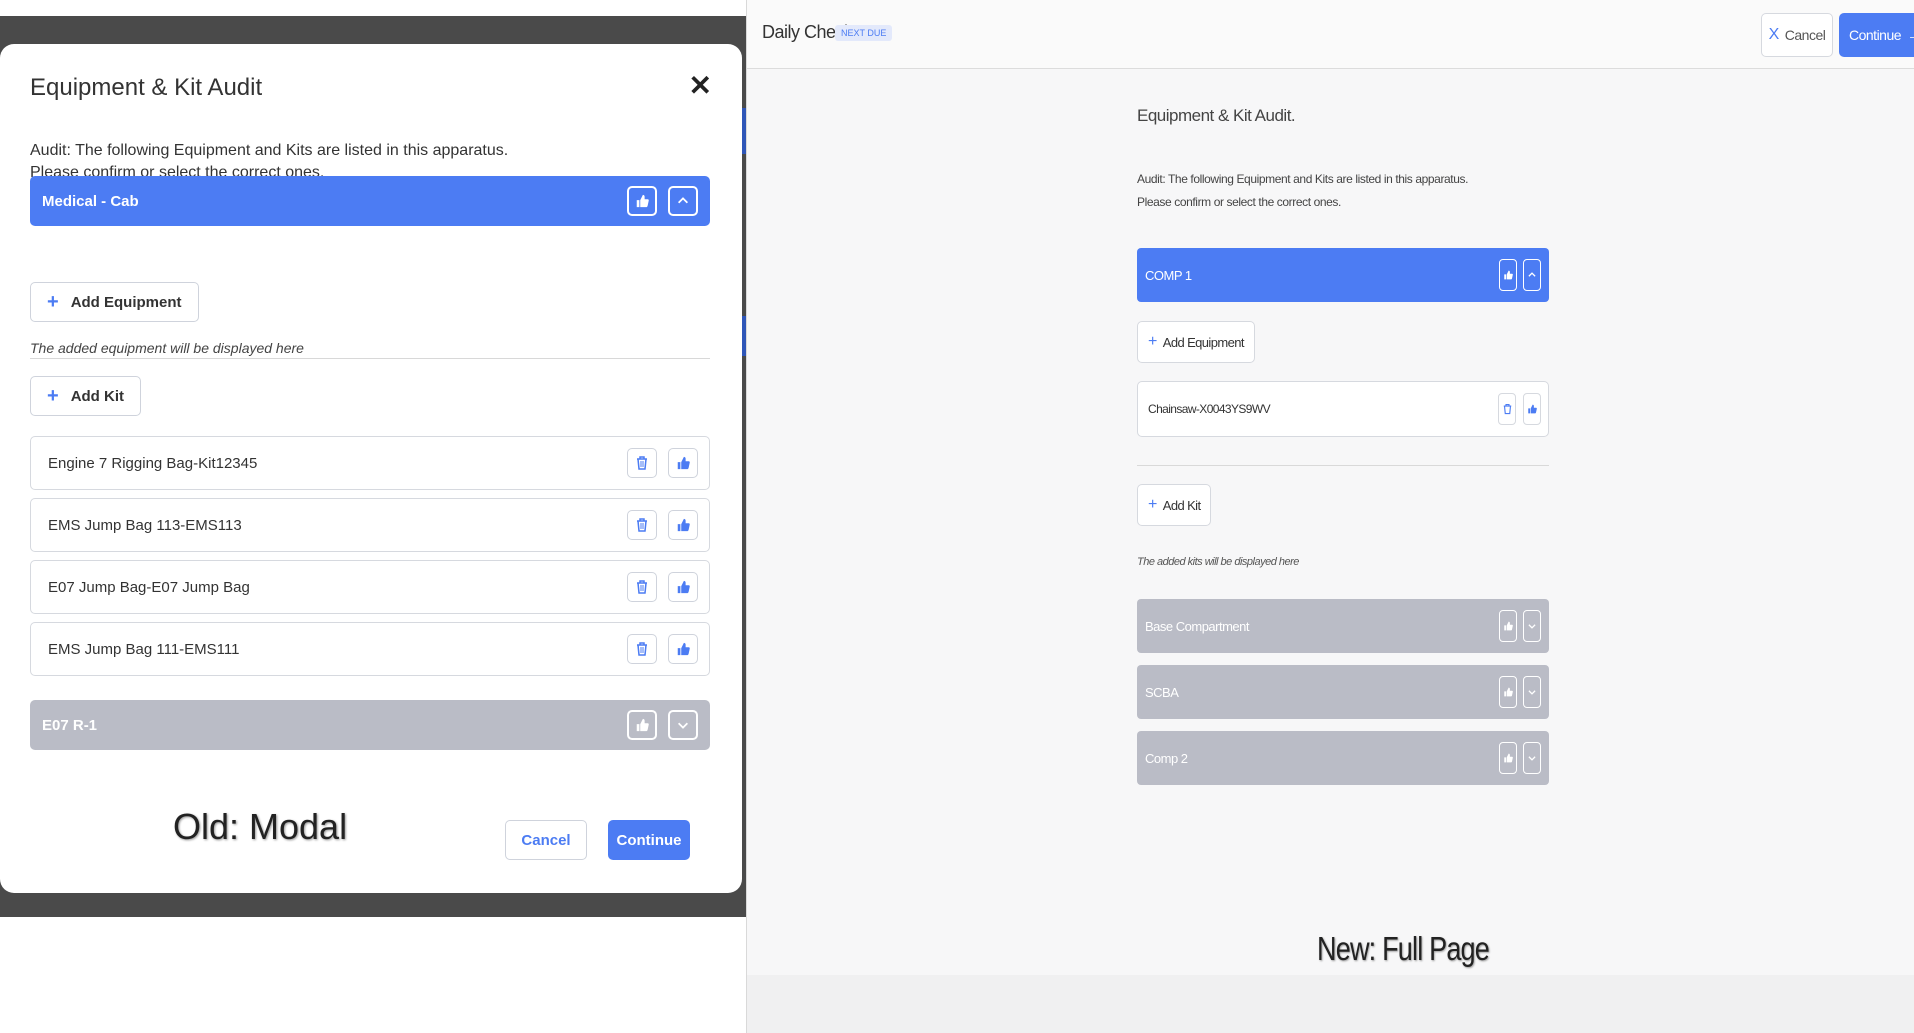  What do you see at coordinates (1343, 626) in the screenshot?
I see `compartment-header-base: Base Compartment` at bounding box center [1343, 626].